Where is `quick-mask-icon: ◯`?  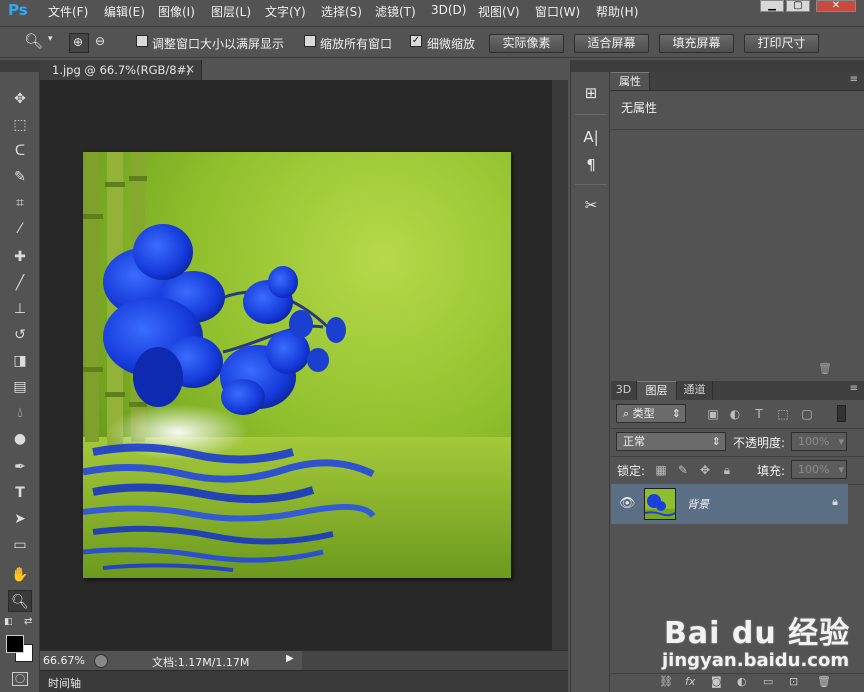
quick-mask-icon: ◯ is located at coordinates (20, 679).